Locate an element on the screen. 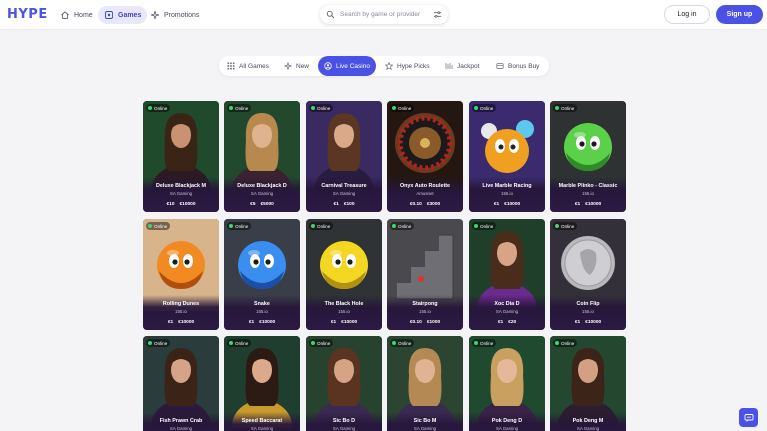  game-title: Sic Bo M is located at coordinates (425, 421).